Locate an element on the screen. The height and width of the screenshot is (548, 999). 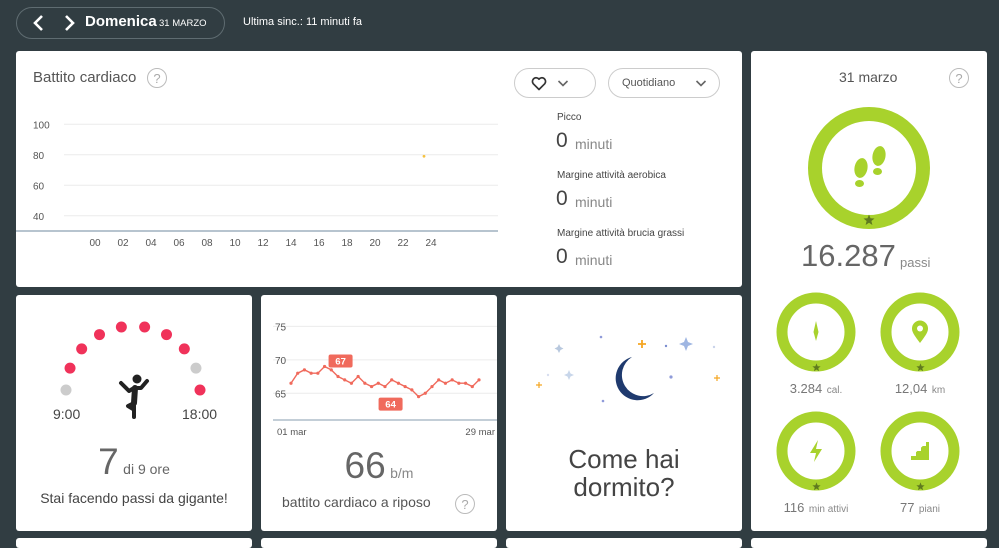
min-label: 64 is located at coordinates (390, 405).